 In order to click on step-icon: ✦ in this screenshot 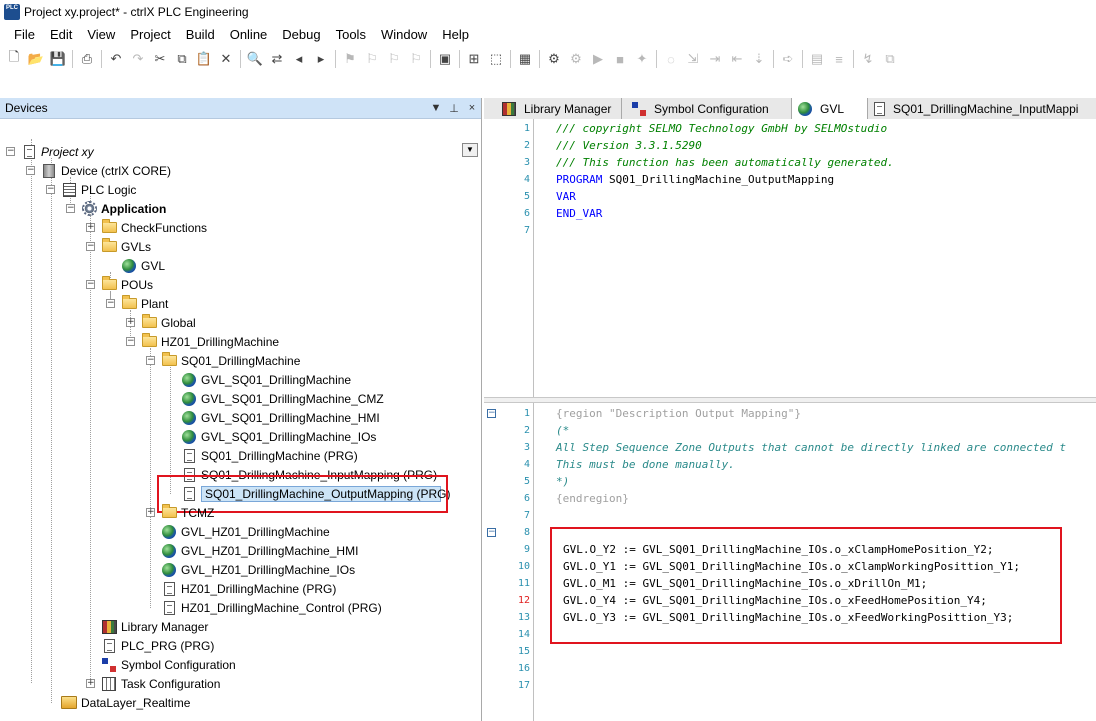, I will do `click(642, 59)`.